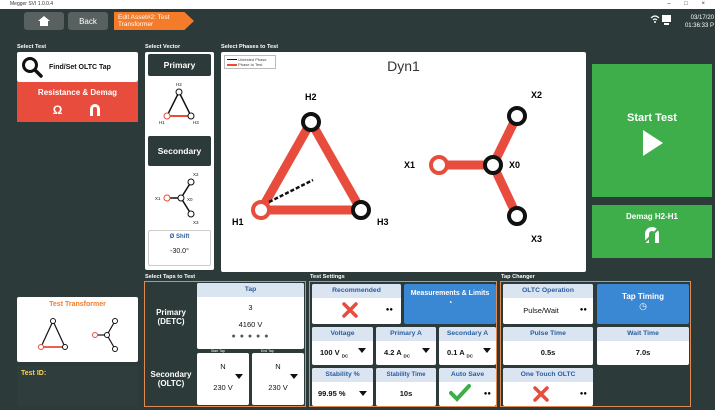 The height and width of the screenshot is (410, 715). What do you see at coordinates (330, 352) in the screenshot?
I see `voltage-value: 100 V` at bounding box center [330, 352].